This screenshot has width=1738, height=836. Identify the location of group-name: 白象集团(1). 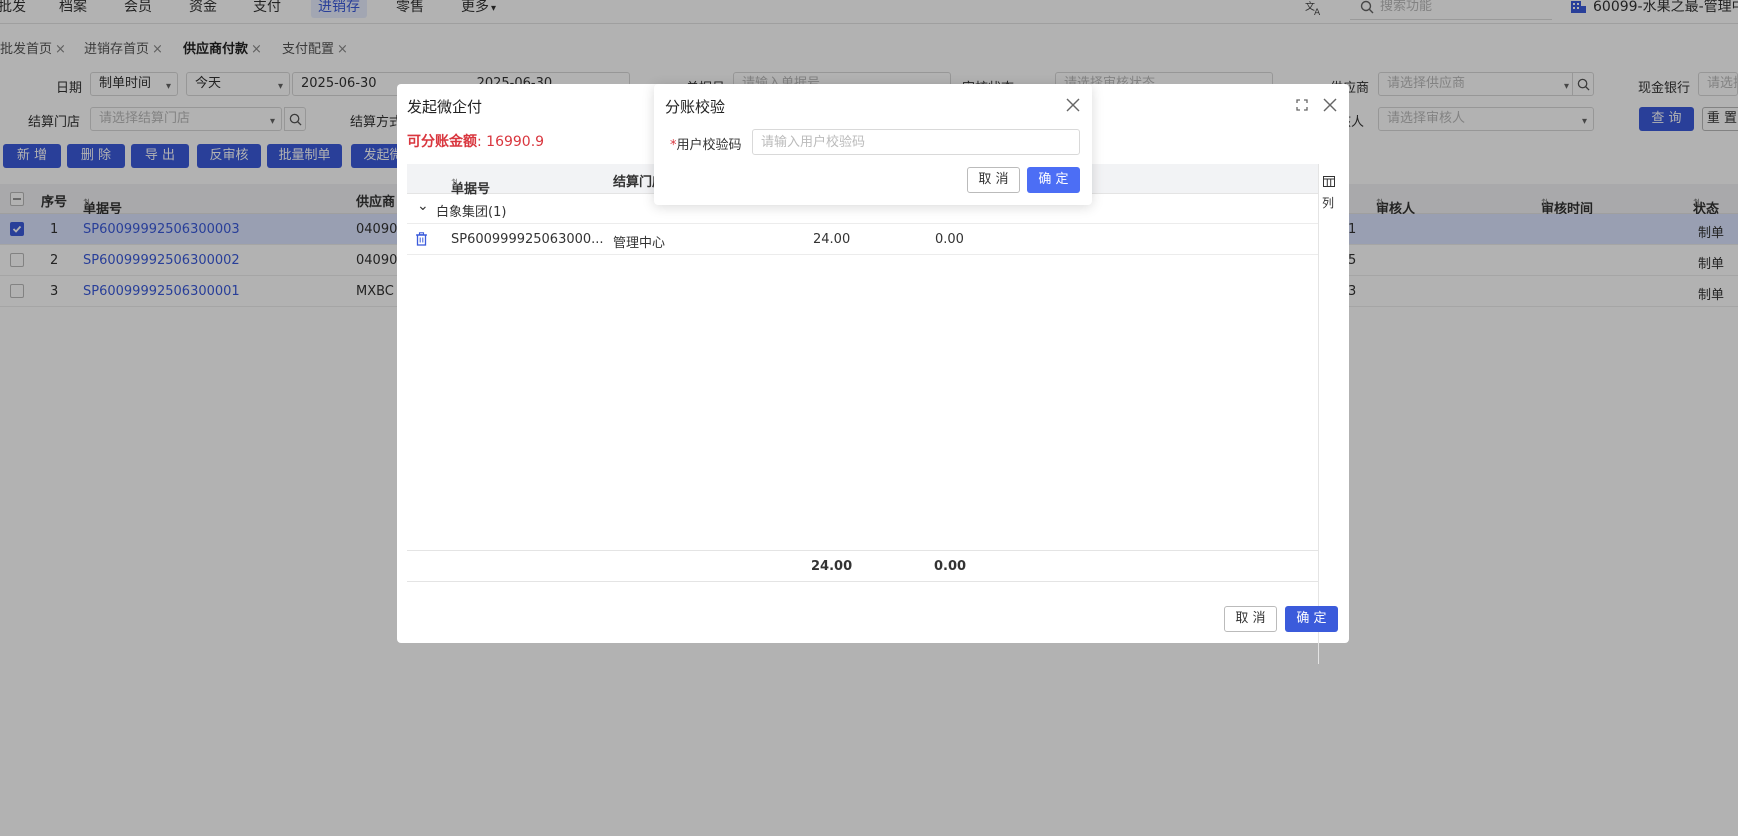
(471, 212).